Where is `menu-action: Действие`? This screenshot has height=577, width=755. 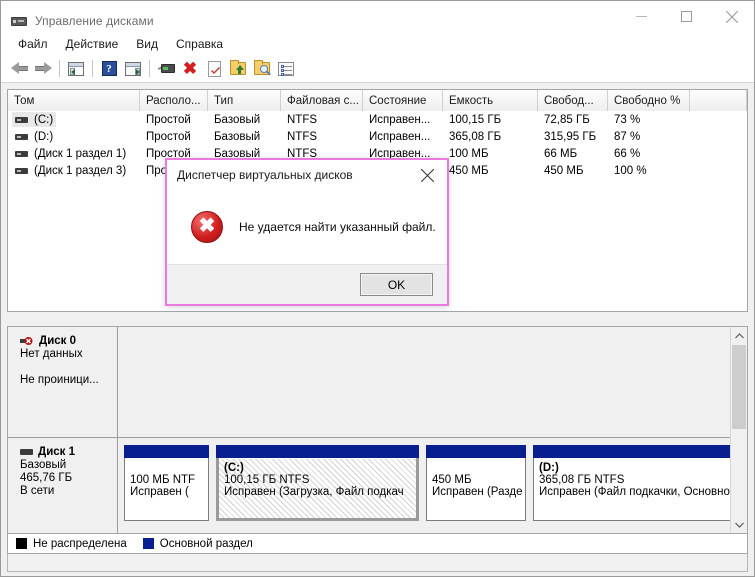 menu-action: Действие is located at coordinates (92, 44).